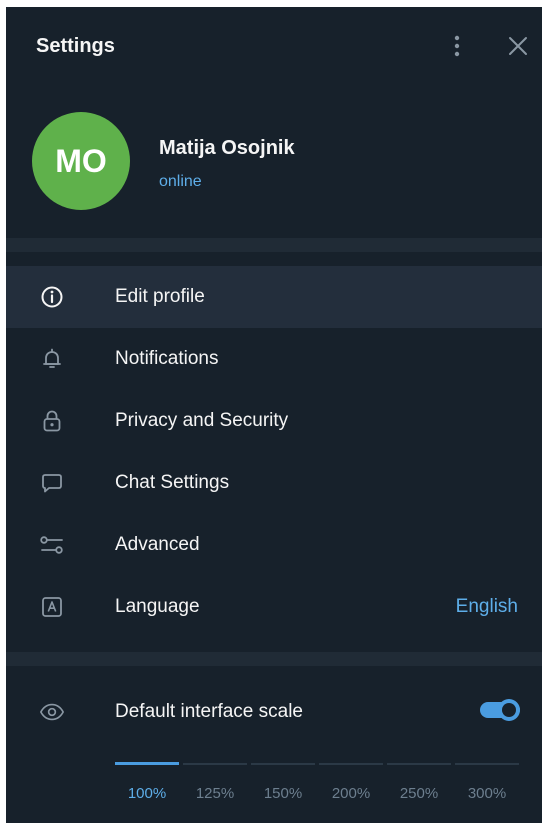 The width and height of the screenshot is (548, 827). What do you see at coordinates (274, 607) in the screenshot?
I see `menu-item-language: Language English` at bounding box center [274, 607].